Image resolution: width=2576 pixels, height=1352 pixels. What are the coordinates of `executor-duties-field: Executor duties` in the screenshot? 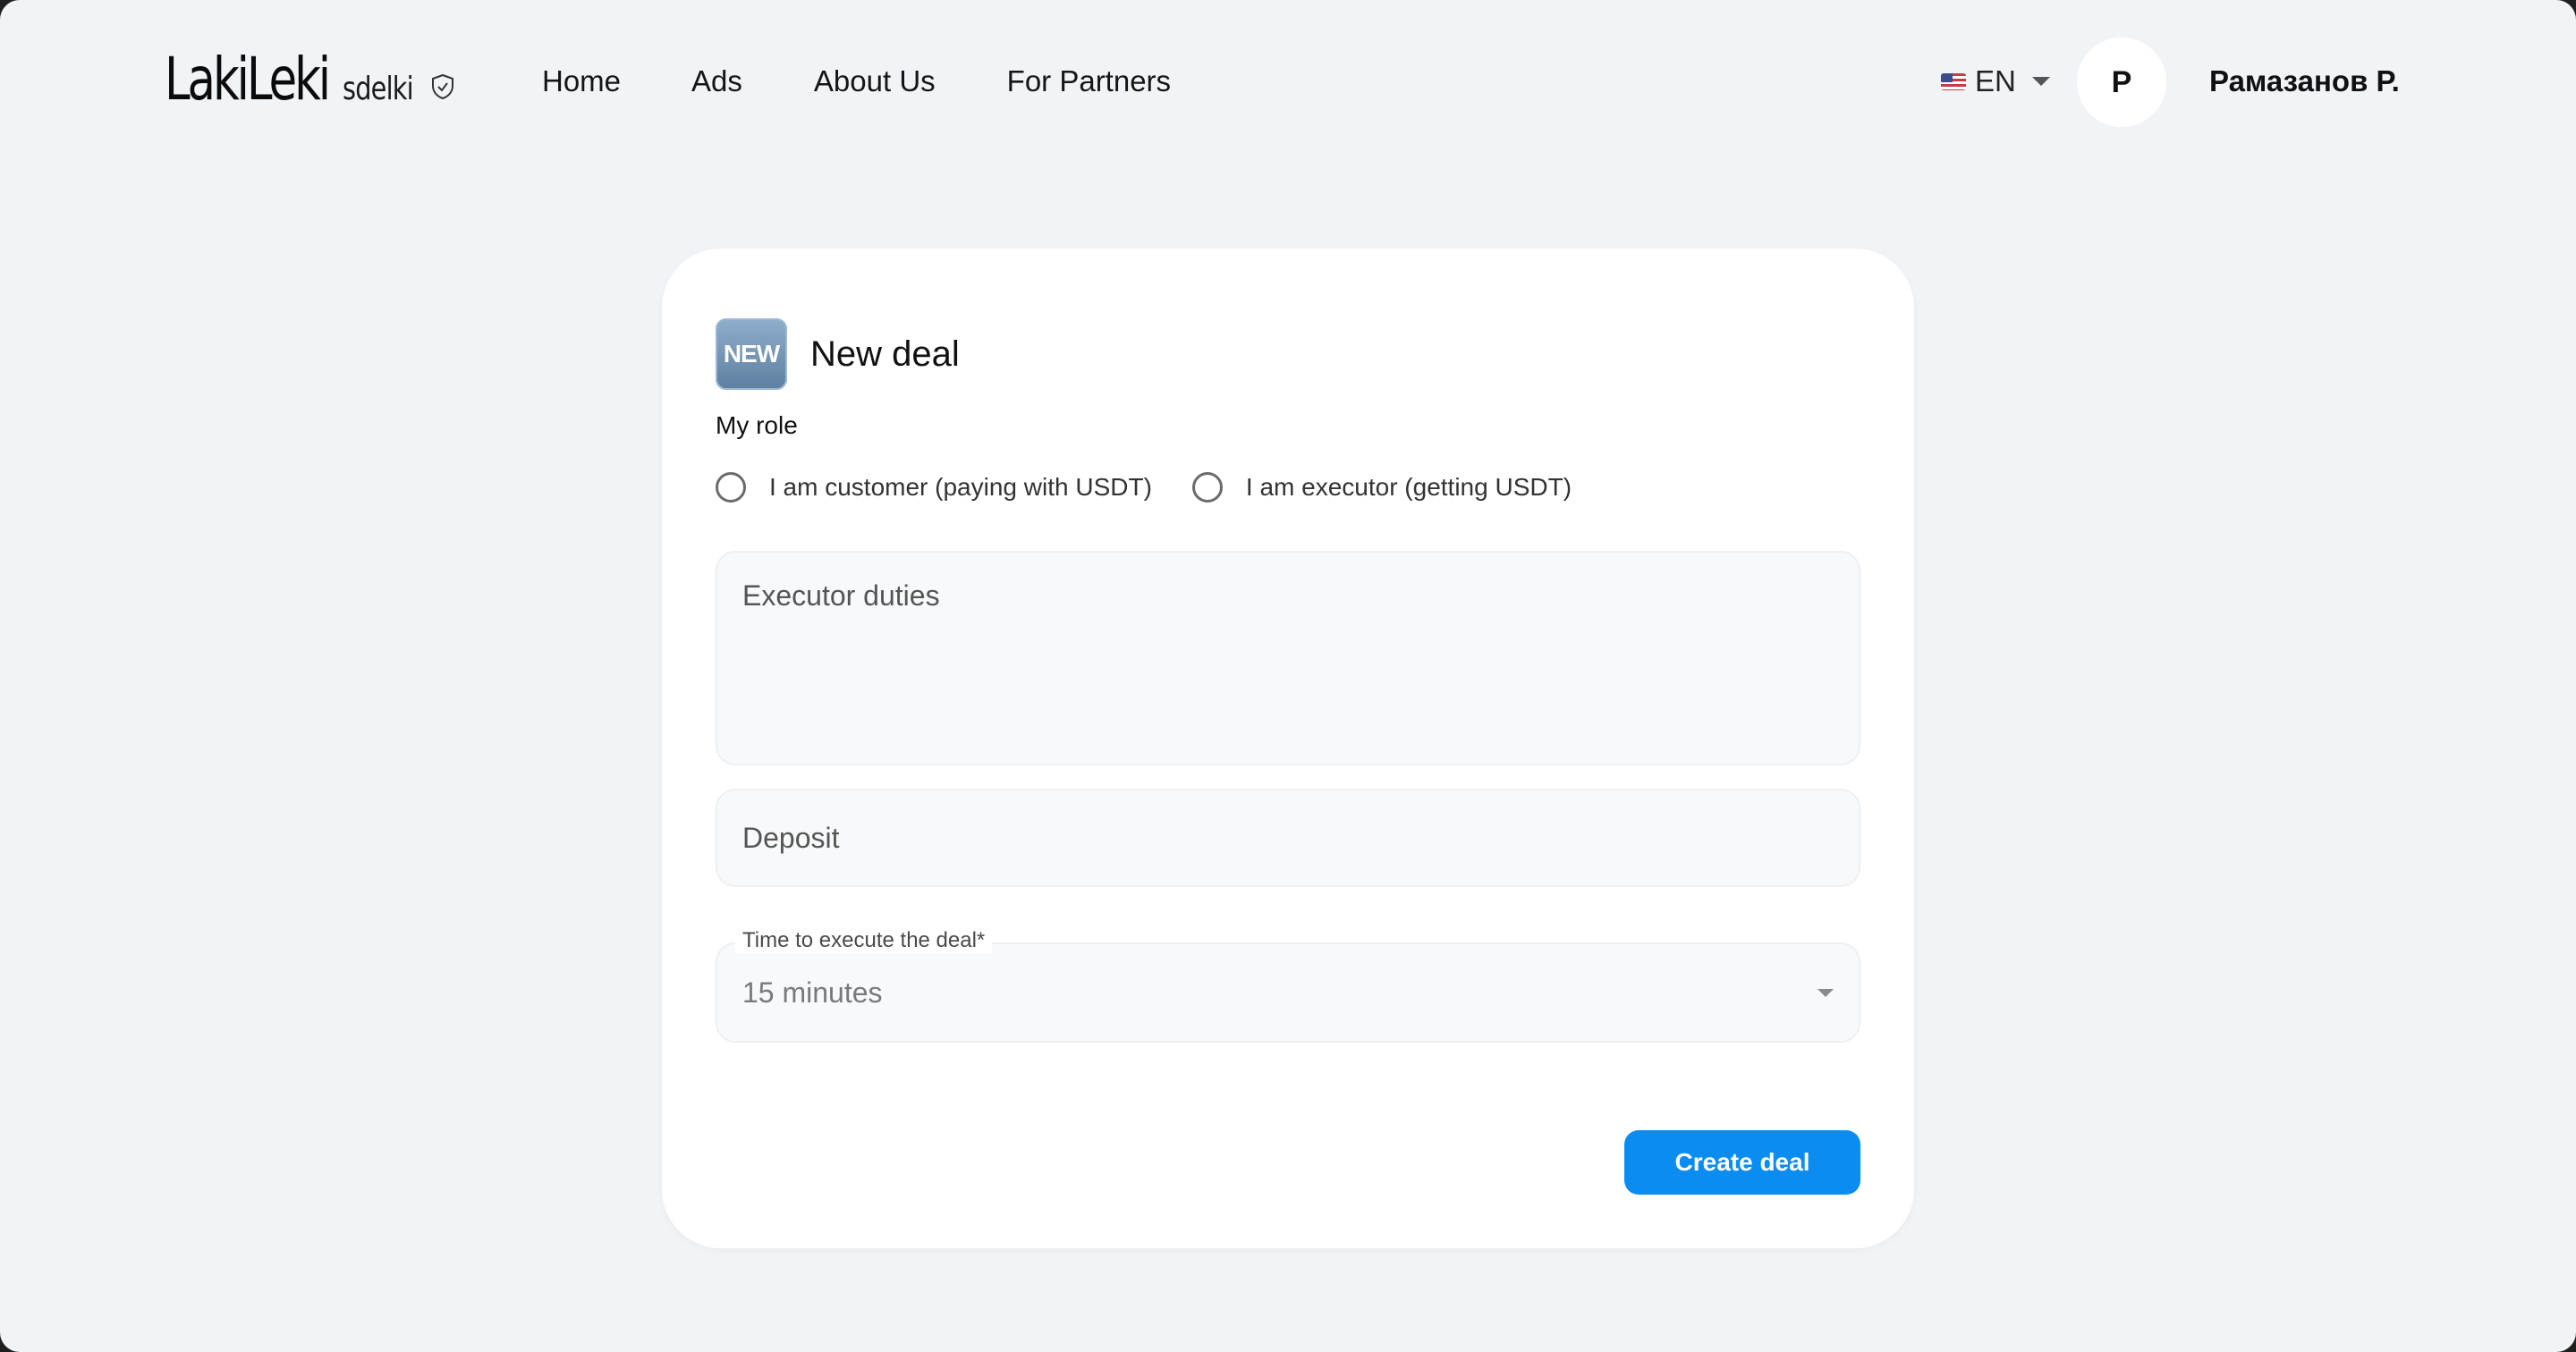 It's located at (1288, 658).